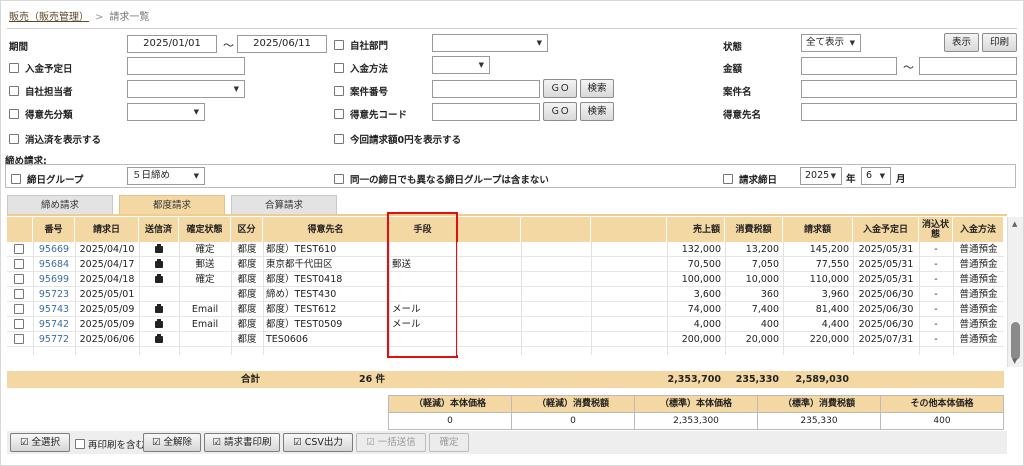  I want to click on header-number: 番号, so click(54, 229).